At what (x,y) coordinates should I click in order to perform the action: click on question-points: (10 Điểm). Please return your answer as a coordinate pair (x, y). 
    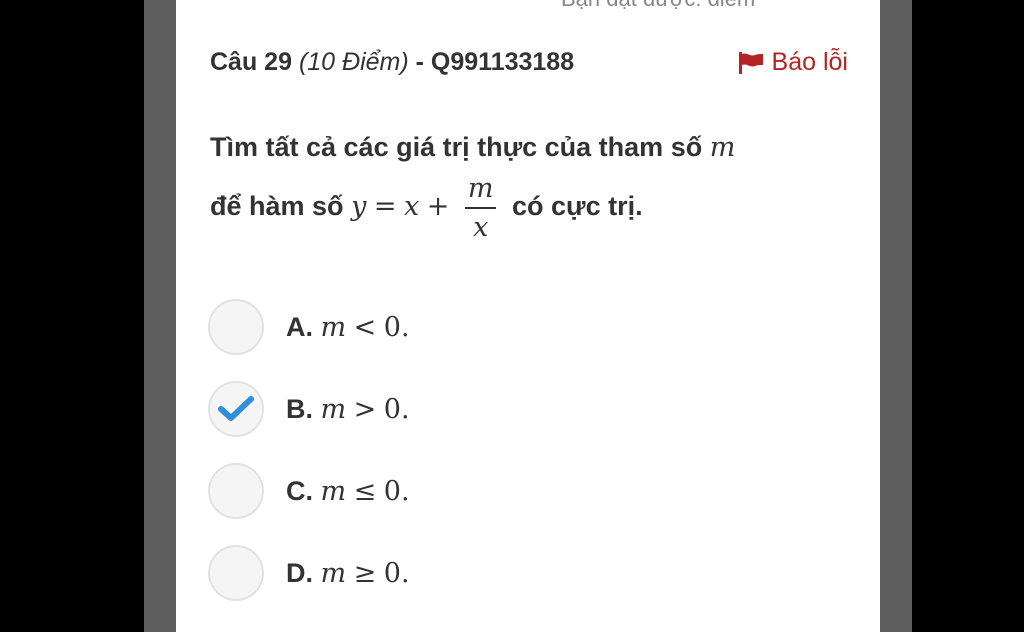
    Looking at the image, I should click on (353, 62).